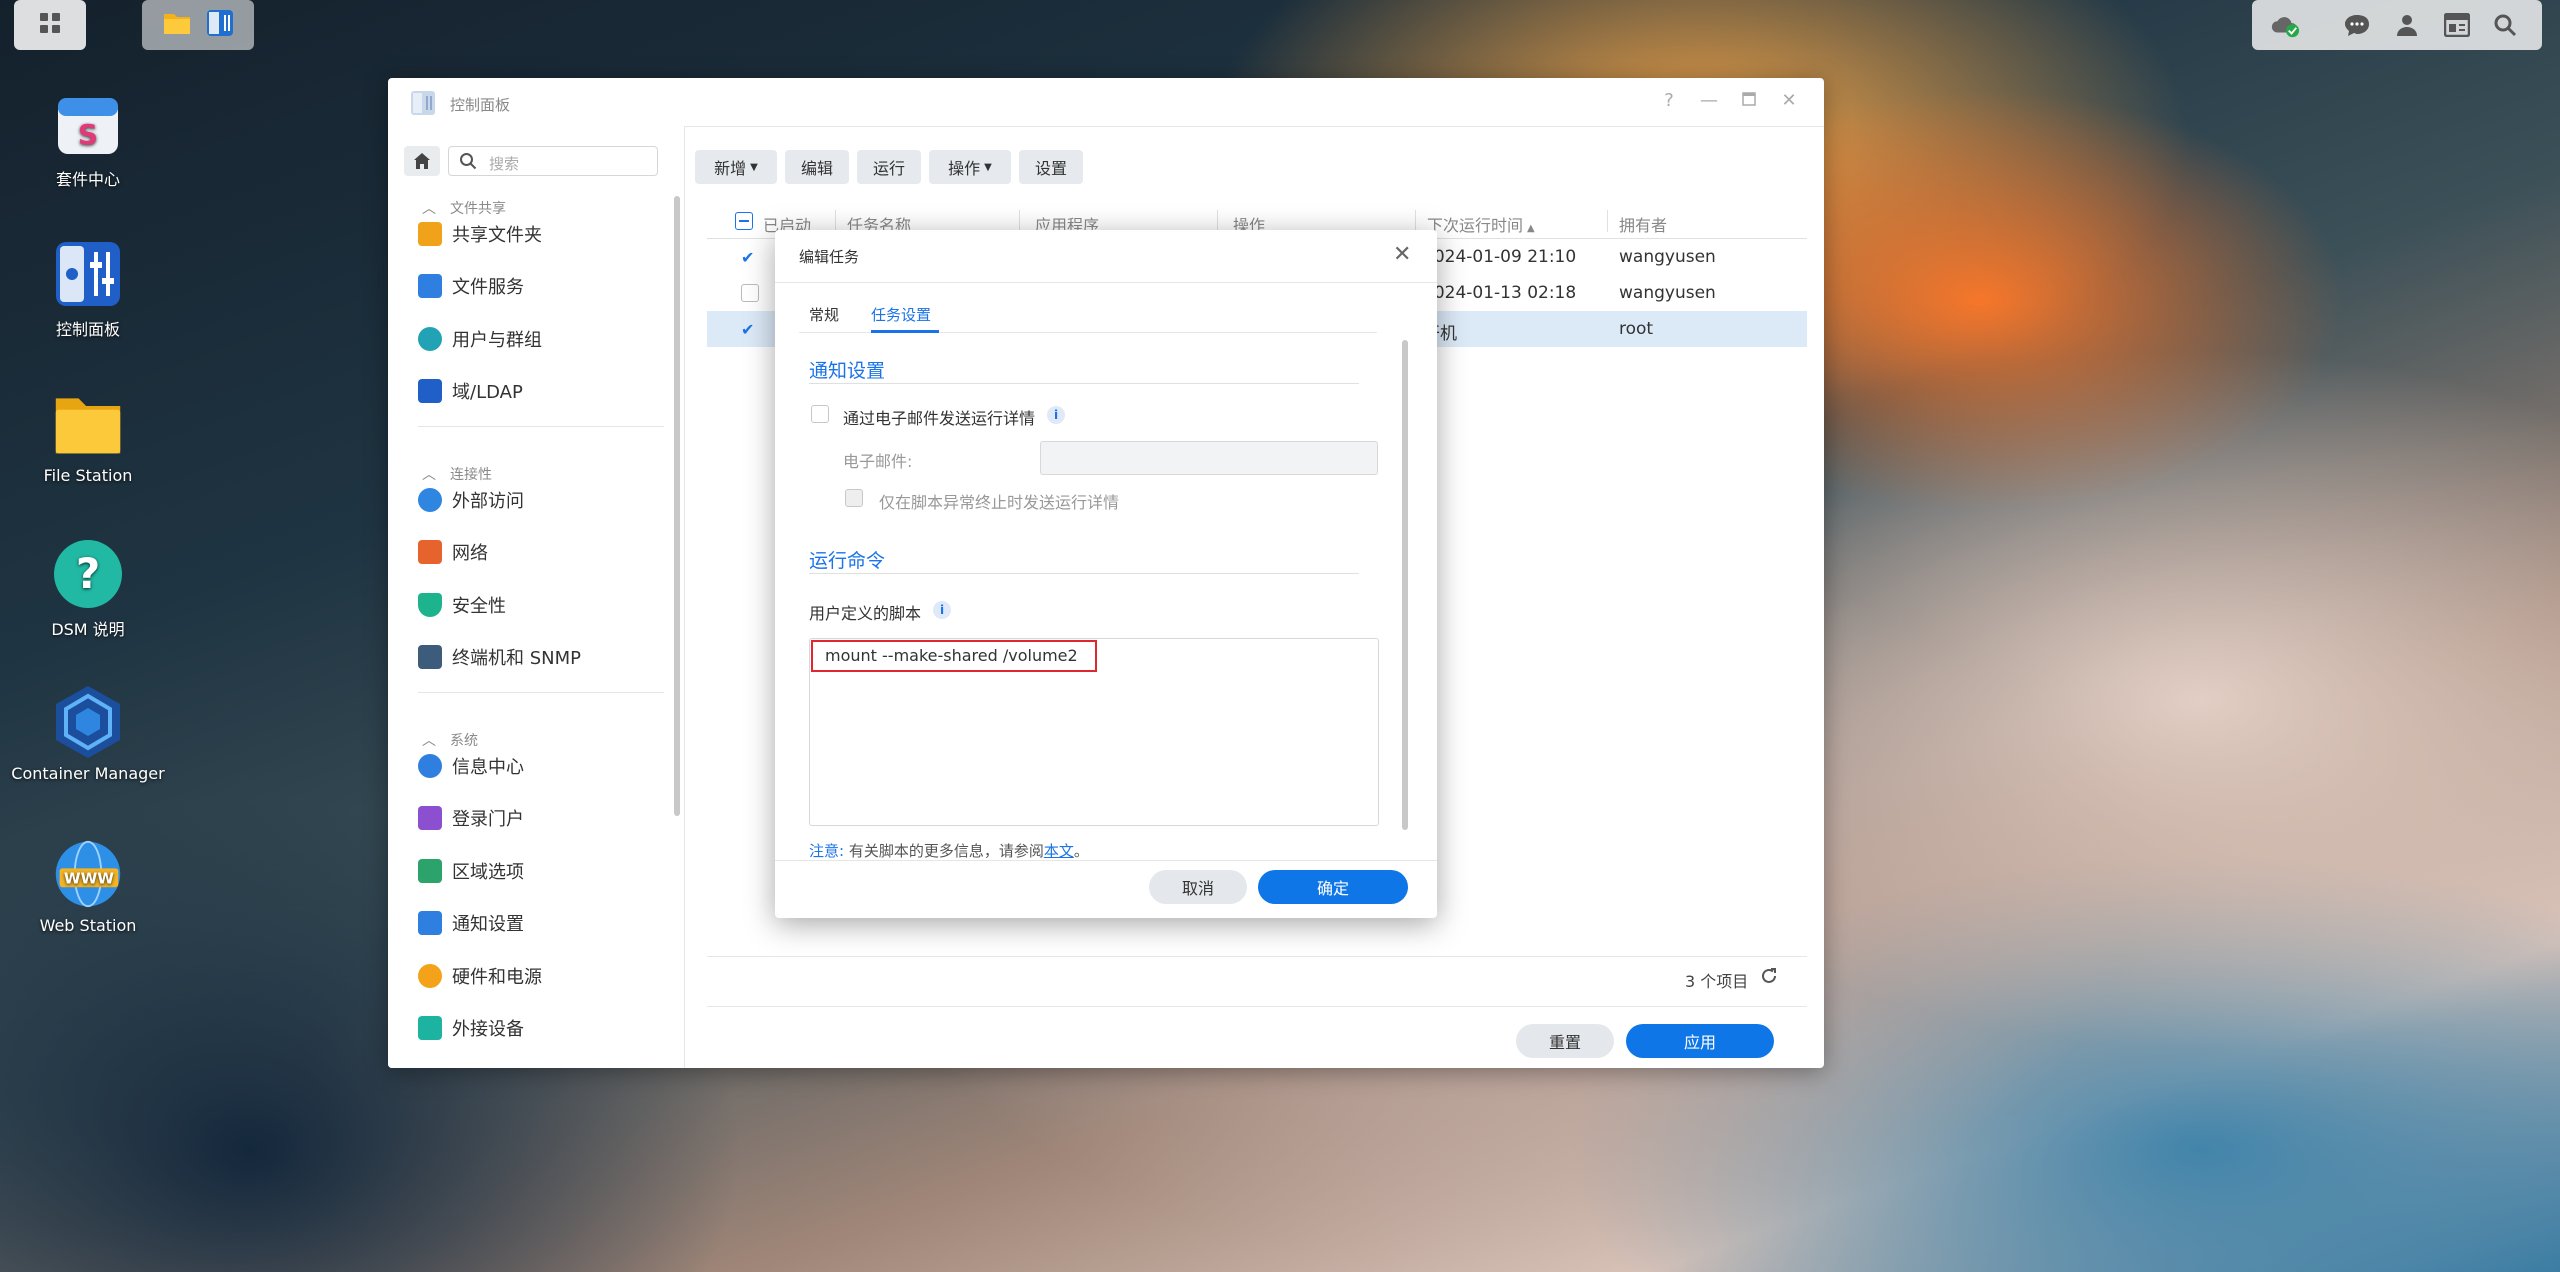  What do you see at coordinates (430, 818) in the screenshot?
I see `login-portal-icon` at bounding box center [430, 818].